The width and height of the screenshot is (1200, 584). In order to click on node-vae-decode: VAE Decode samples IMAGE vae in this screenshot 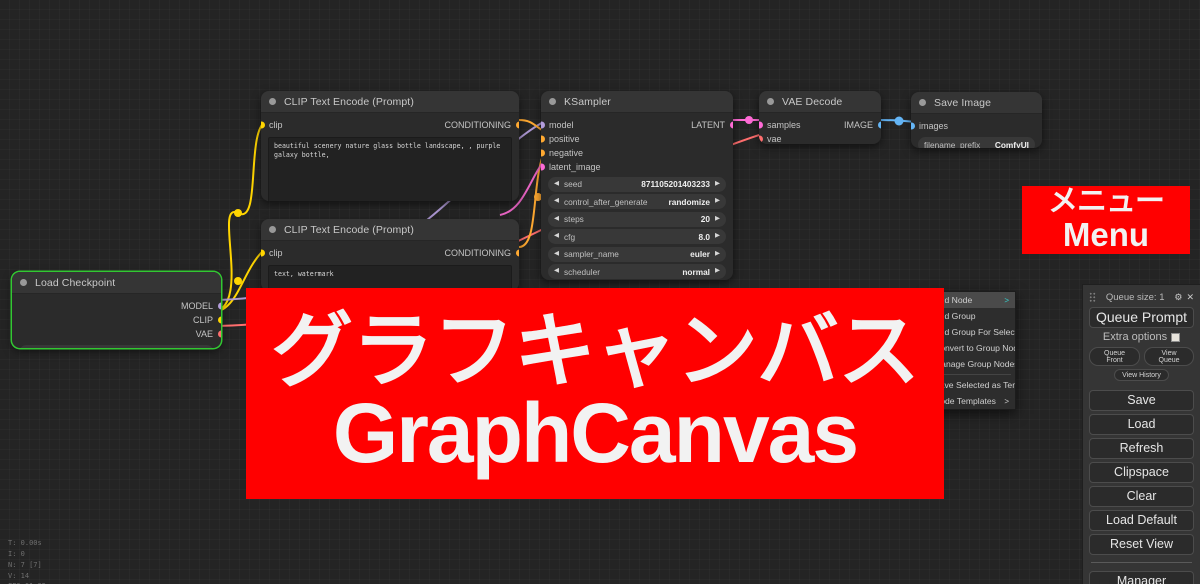, I will do `click(820, 117)`.